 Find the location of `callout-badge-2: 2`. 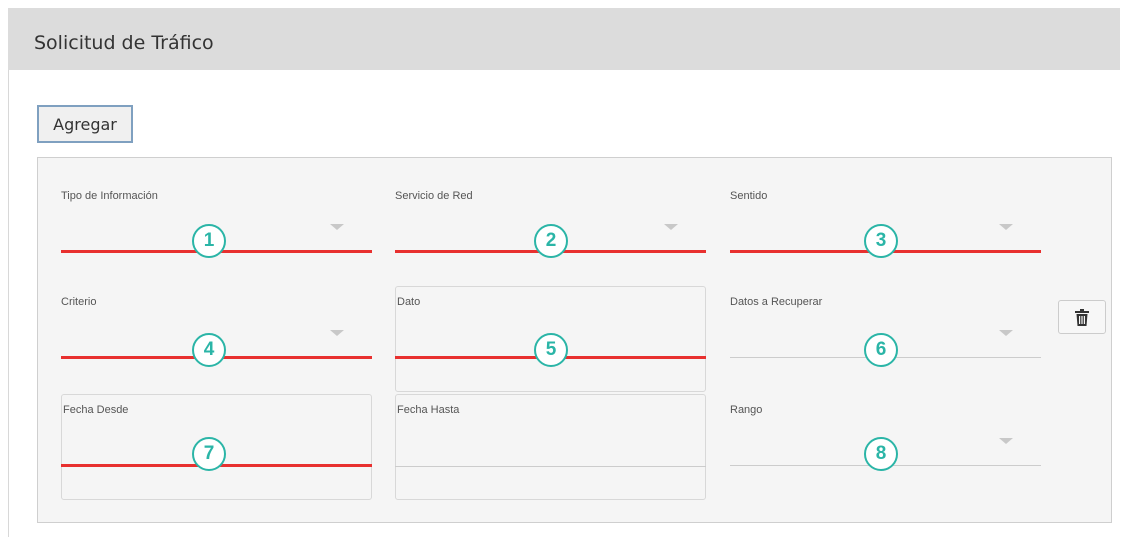

callout-badge-2: 2 is located at coordinates (551, 241).